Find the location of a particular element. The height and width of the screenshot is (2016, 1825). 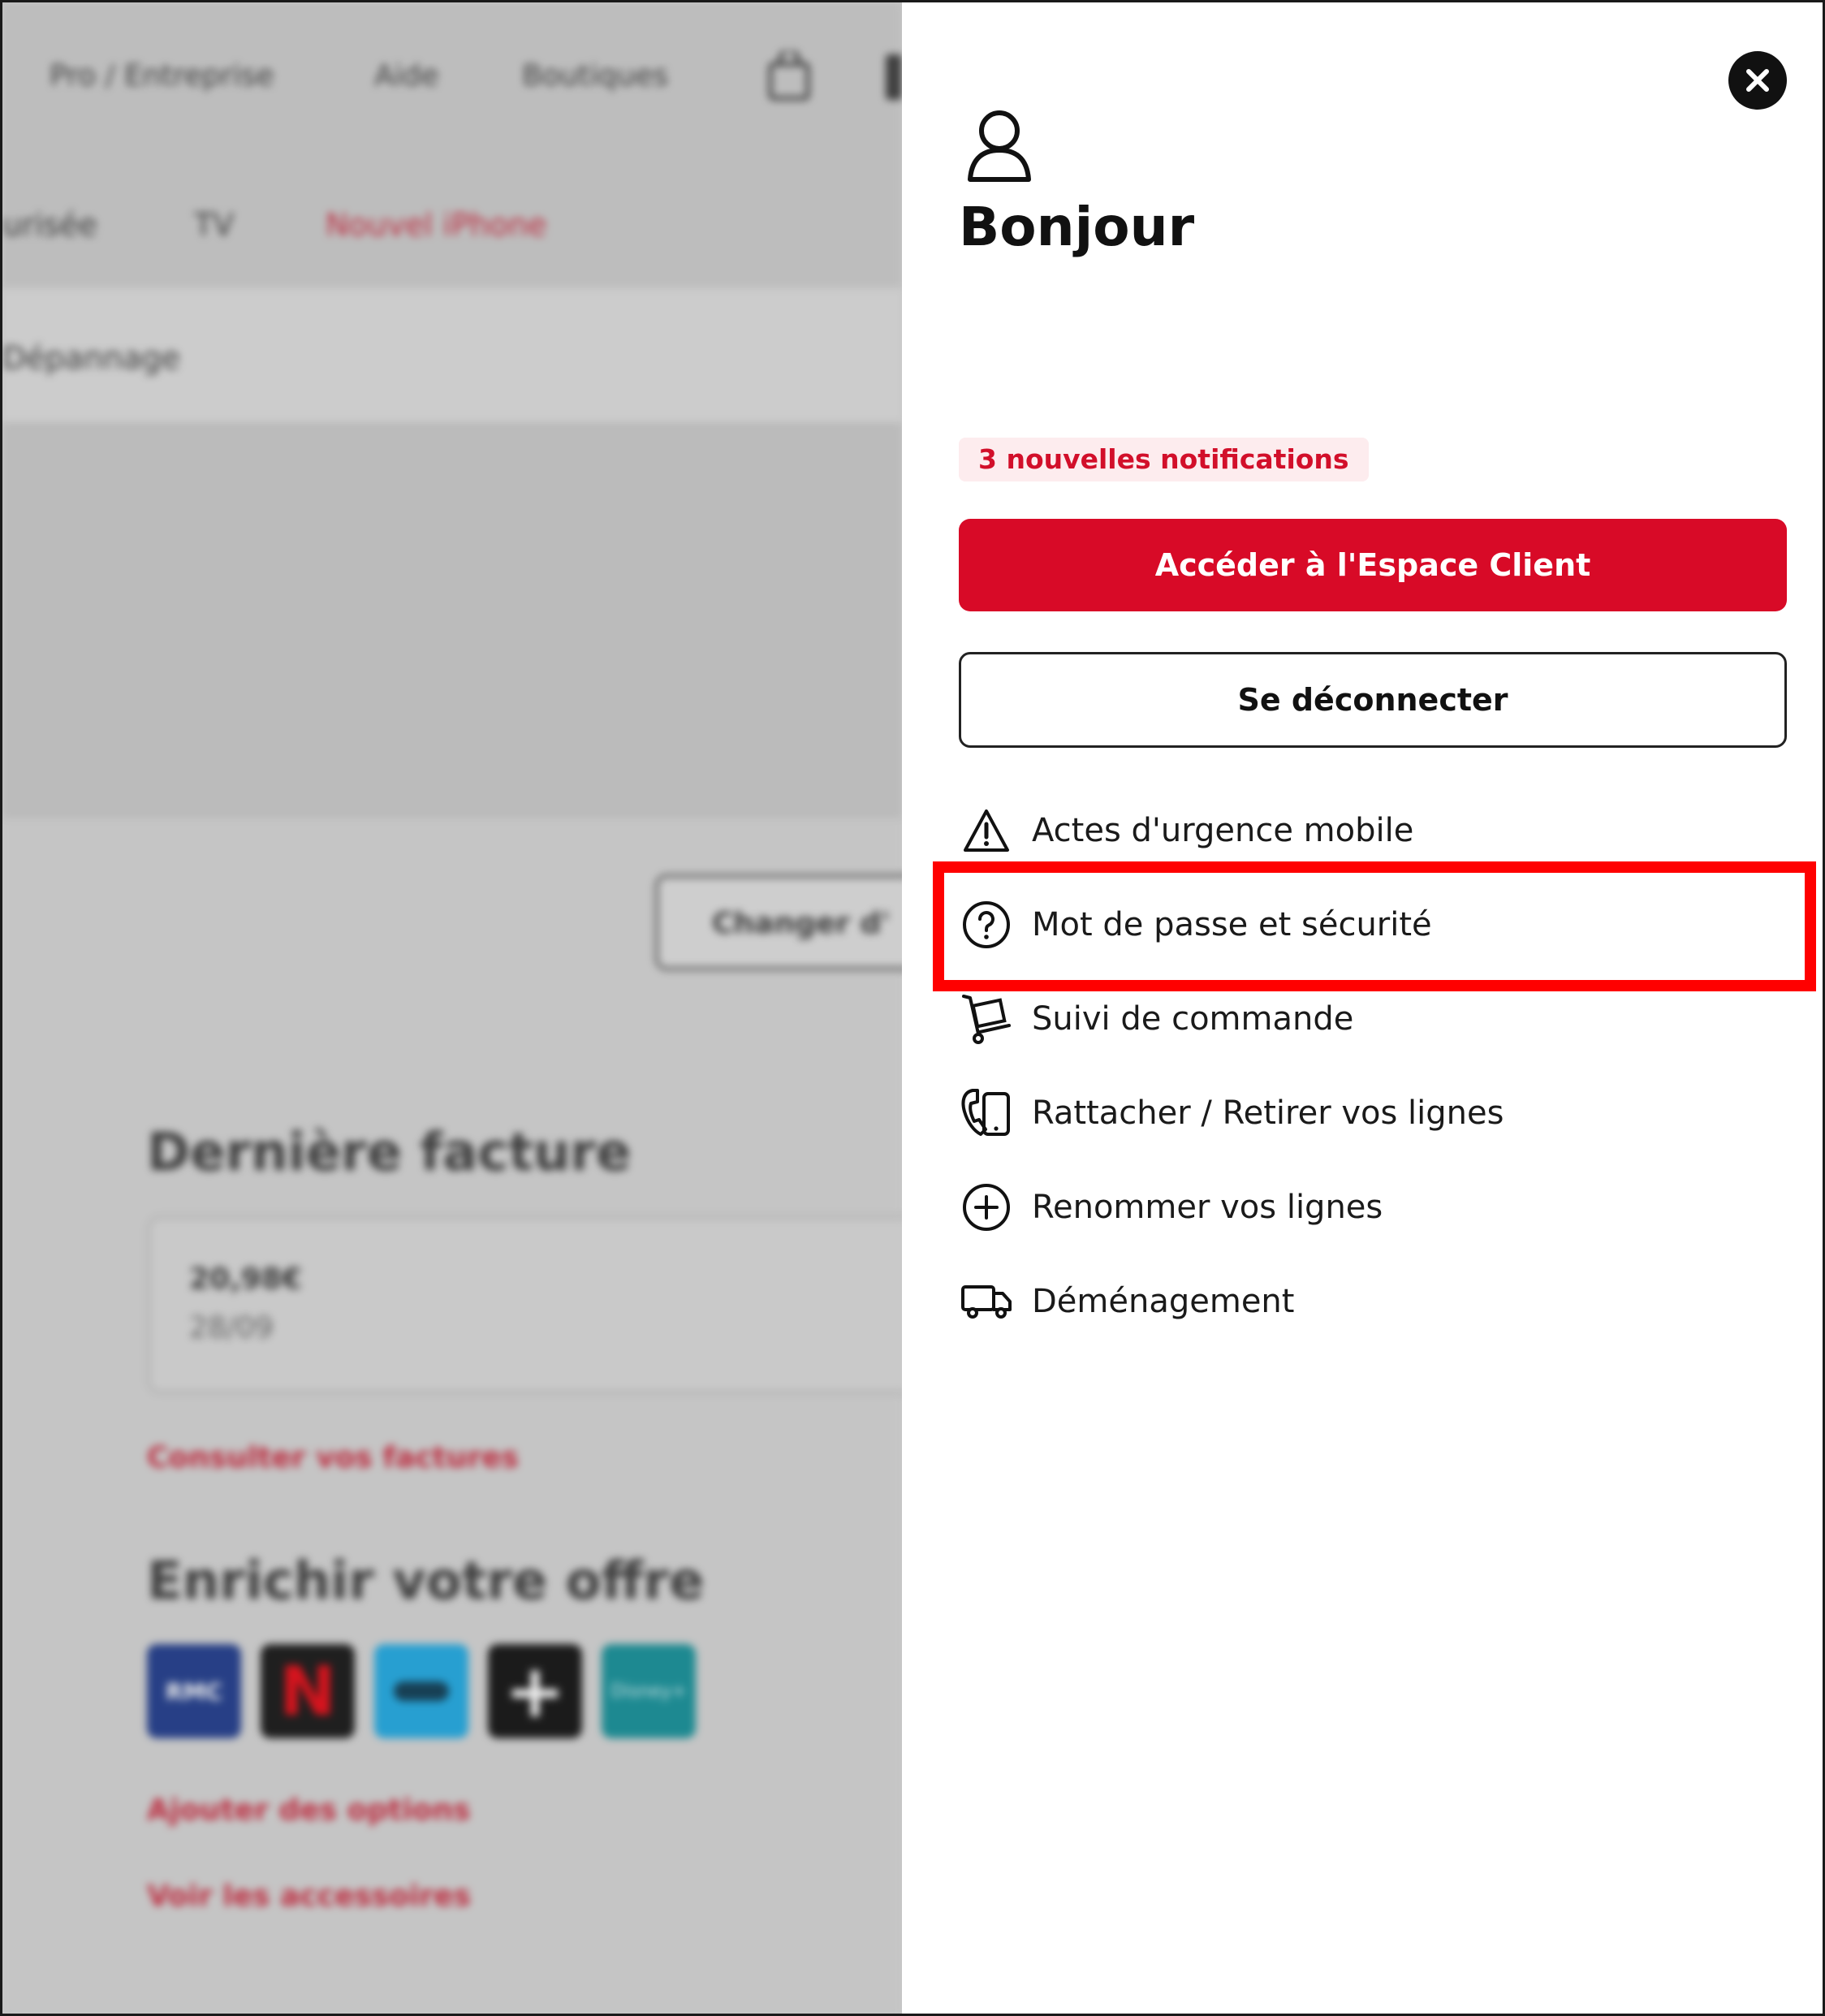

menu-item-label: Suivi de commande is located at coordinates (1193, 1019).